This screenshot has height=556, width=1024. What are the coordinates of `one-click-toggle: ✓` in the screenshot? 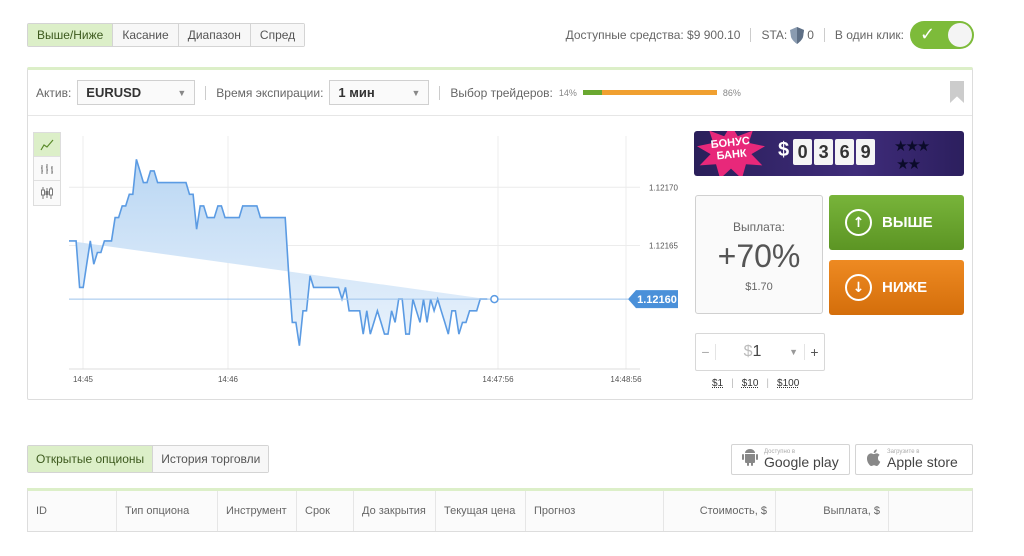 It's located at (942, 35).